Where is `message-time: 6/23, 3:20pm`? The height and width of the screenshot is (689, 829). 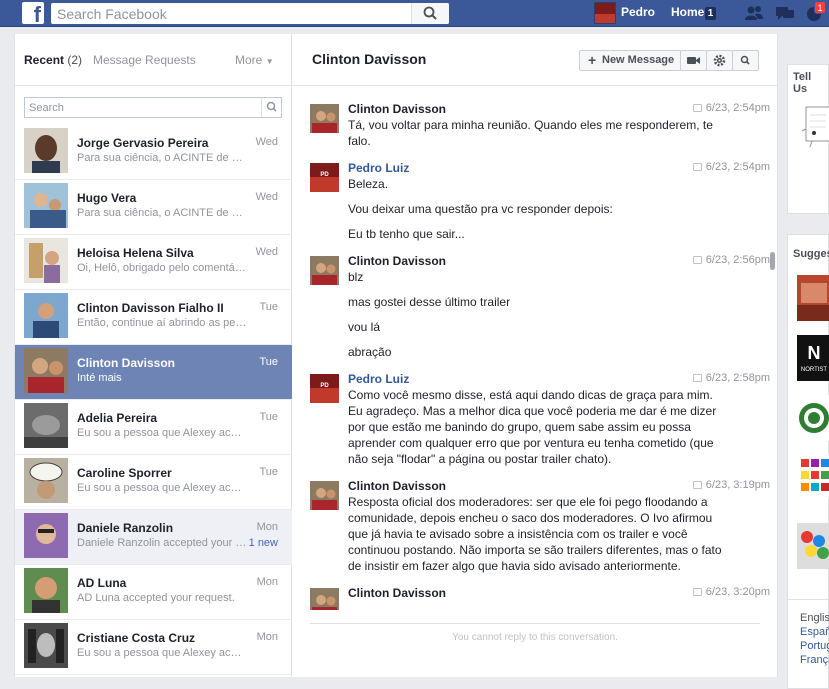
message-time: 6/23, 3:20pm is located at coordinates (731, 592).